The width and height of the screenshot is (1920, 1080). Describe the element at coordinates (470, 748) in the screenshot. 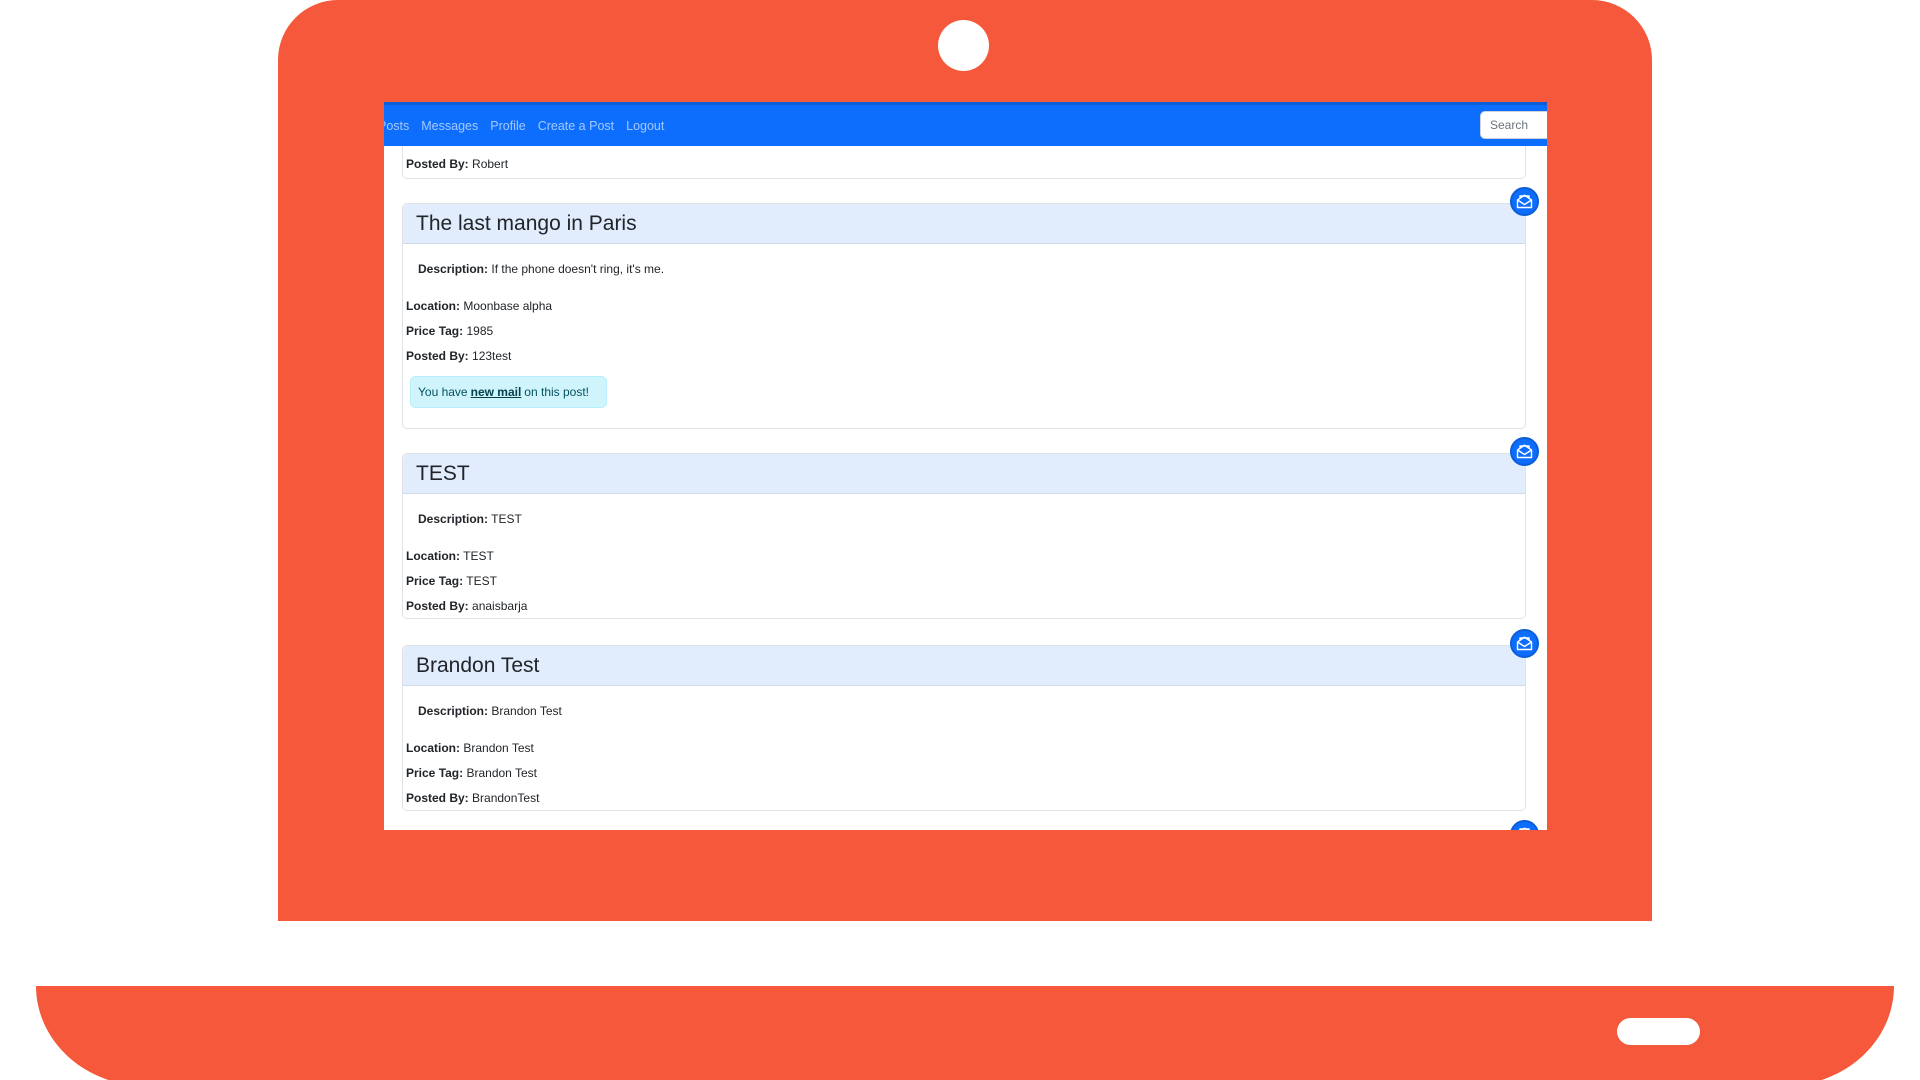

I see `post-location: Location: Brandon Test` at that location.